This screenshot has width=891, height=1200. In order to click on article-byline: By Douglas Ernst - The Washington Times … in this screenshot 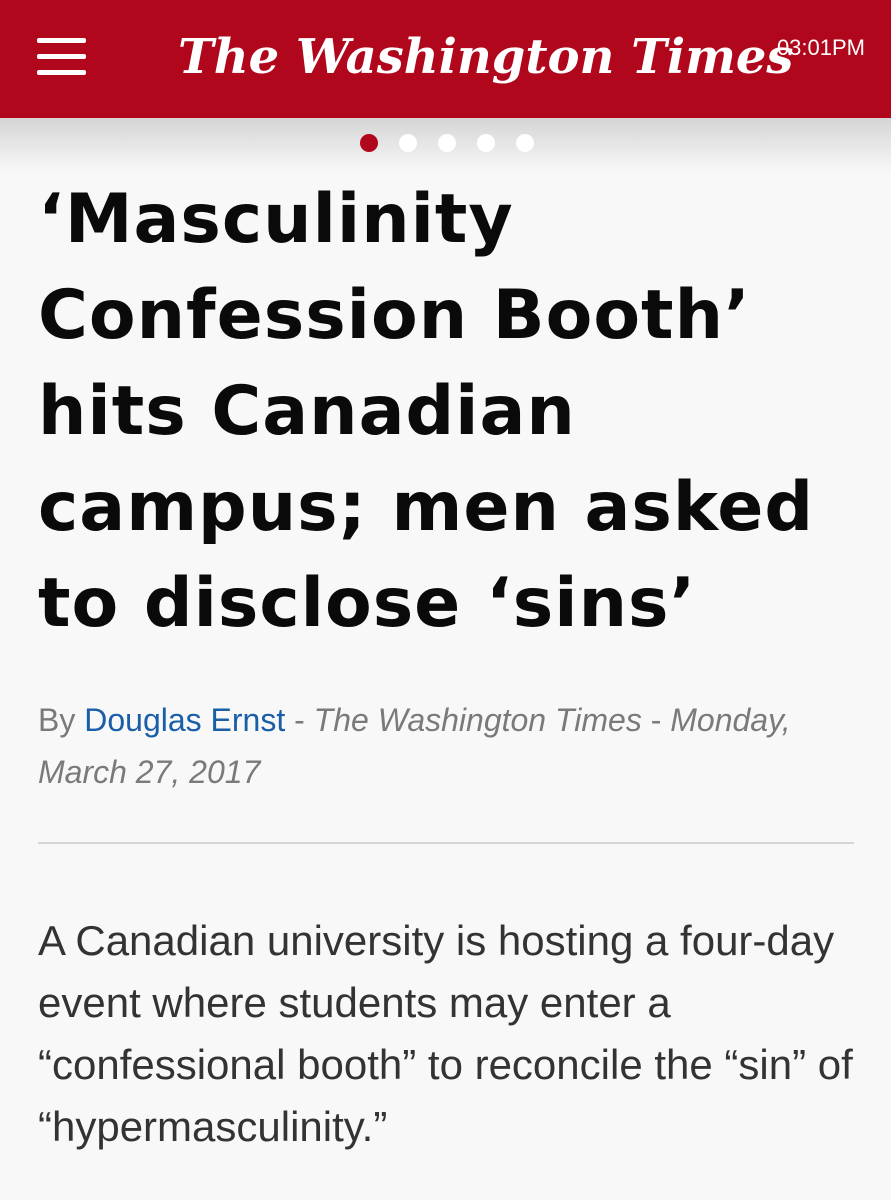, I will do `click(445, 746)`.